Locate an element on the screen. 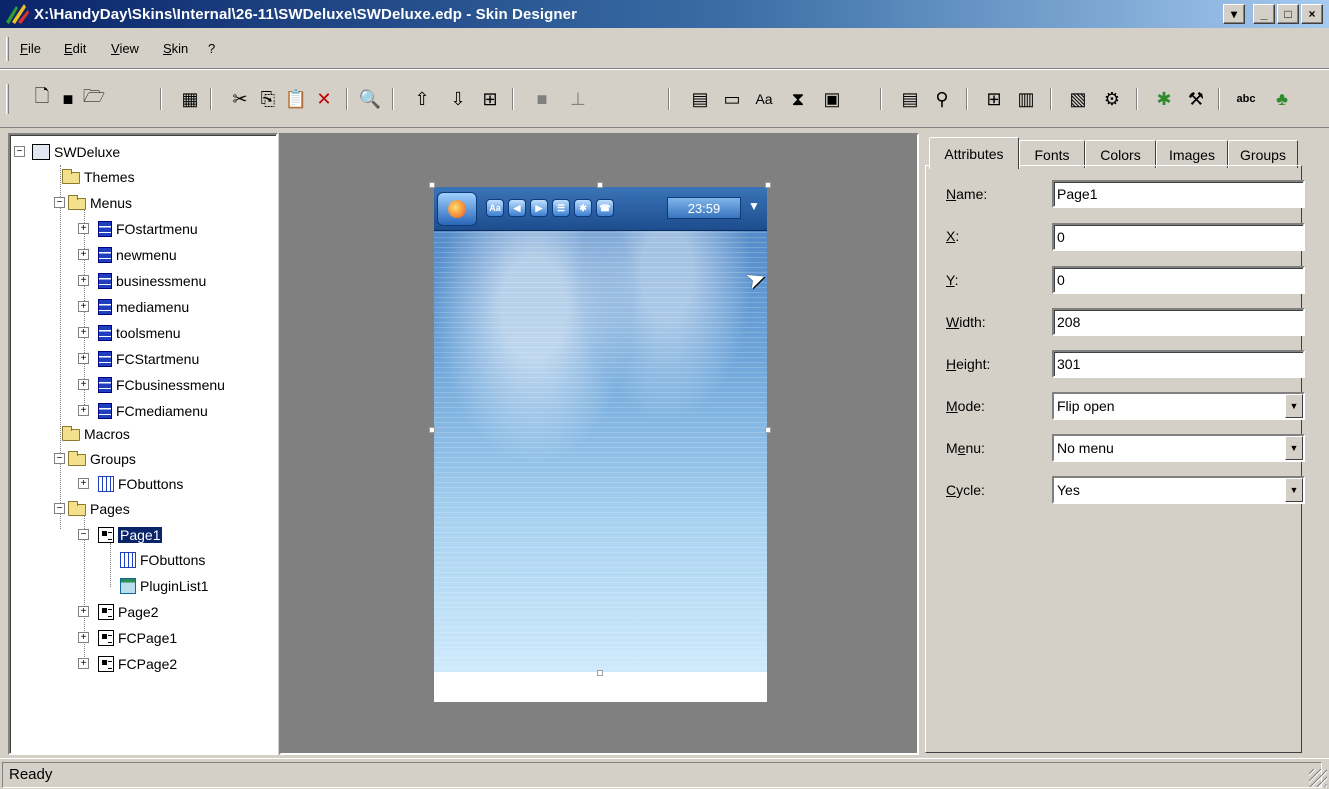 The height and width of the screenshot is (789, 1329). tree-item-group: + FObuttons is located at coordinates (130, 484).